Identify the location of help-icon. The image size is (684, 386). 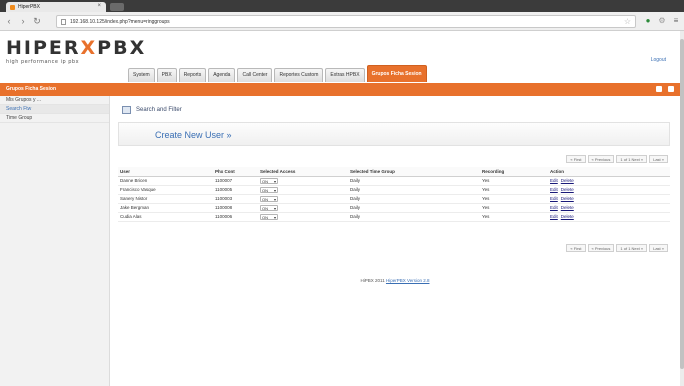
(671, 89).